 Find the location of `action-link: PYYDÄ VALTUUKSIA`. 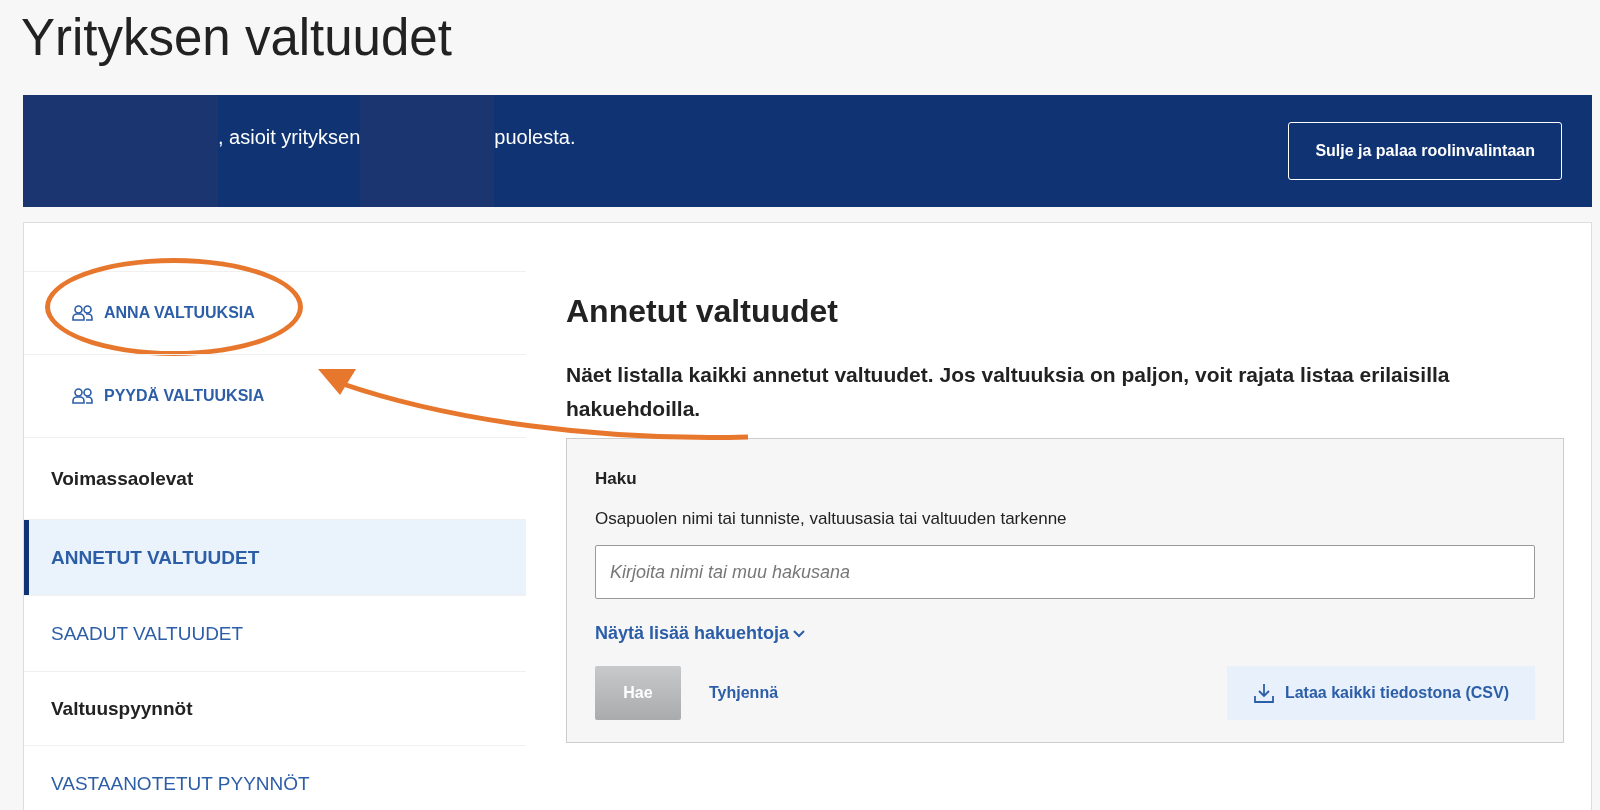

action-link: PYYDÄ VALTUUKSIA is located at coordinates (168, 396).